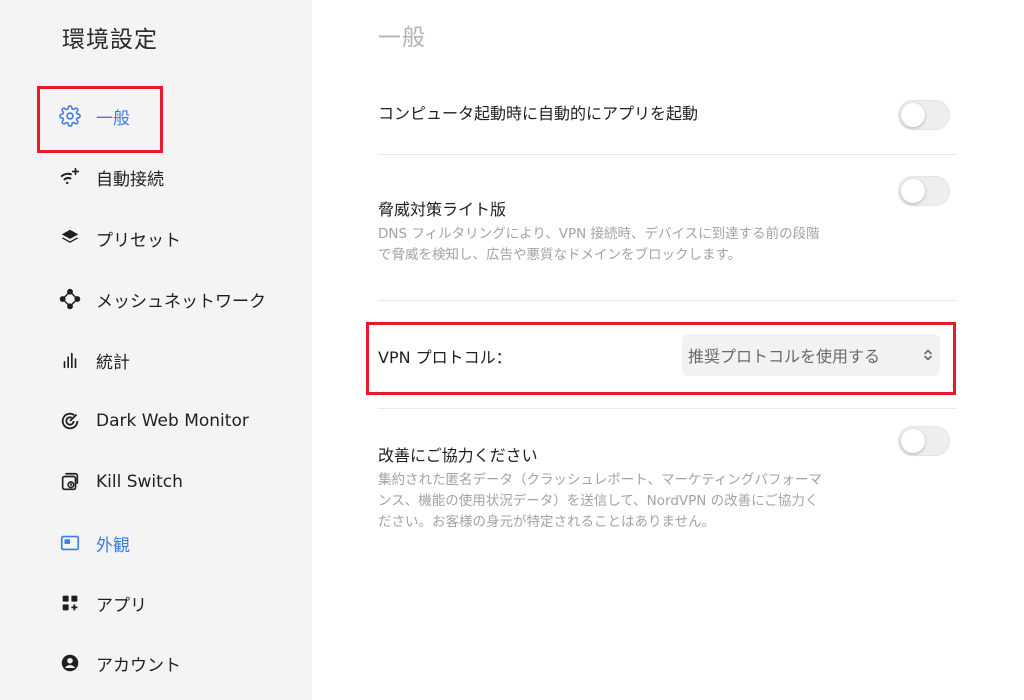 This screenshot has height=700, width=1024. I want to click on sidebar-item-label: 統計, so click(113, 362).